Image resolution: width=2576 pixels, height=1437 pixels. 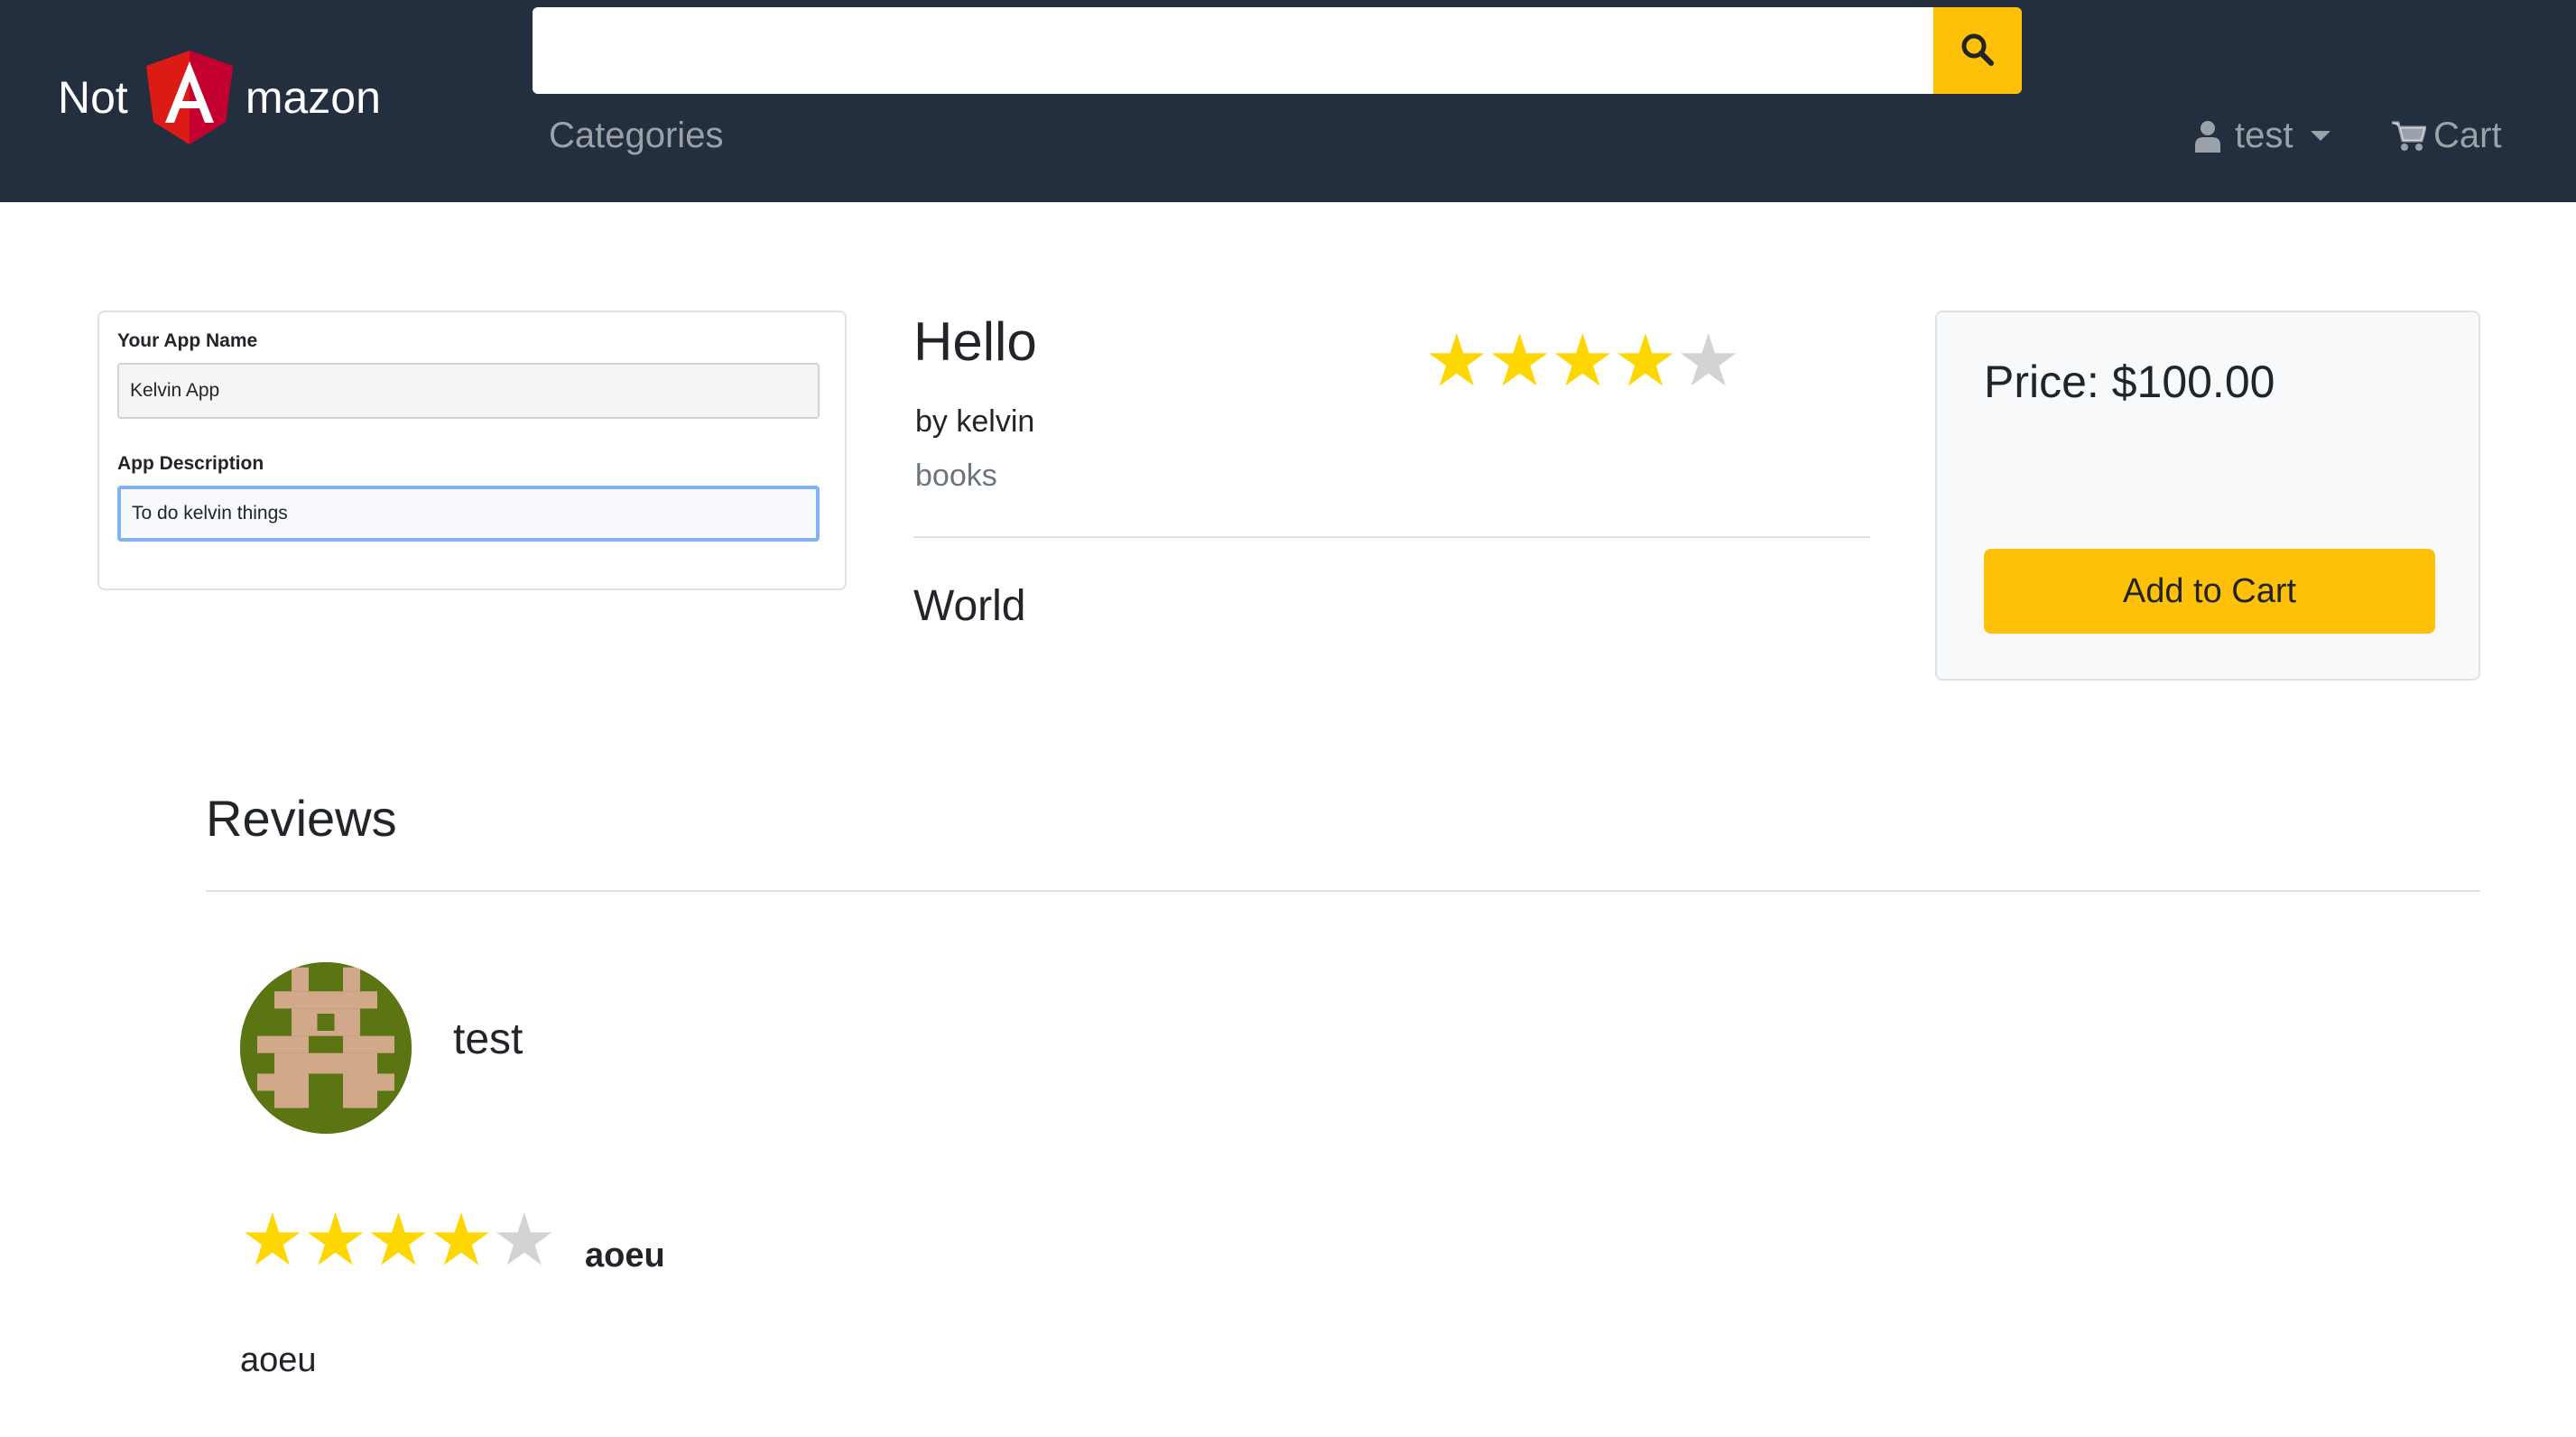 I want to click on app-description-group: App Description, so click(x=472, y=497).